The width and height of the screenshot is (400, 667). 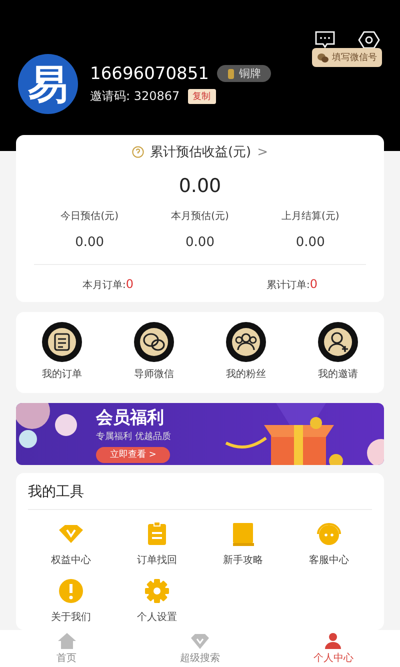 What do you see at coordinates (369, 40) in the screenshot?
I see `settings-icon` at bounding box center [369, 40].